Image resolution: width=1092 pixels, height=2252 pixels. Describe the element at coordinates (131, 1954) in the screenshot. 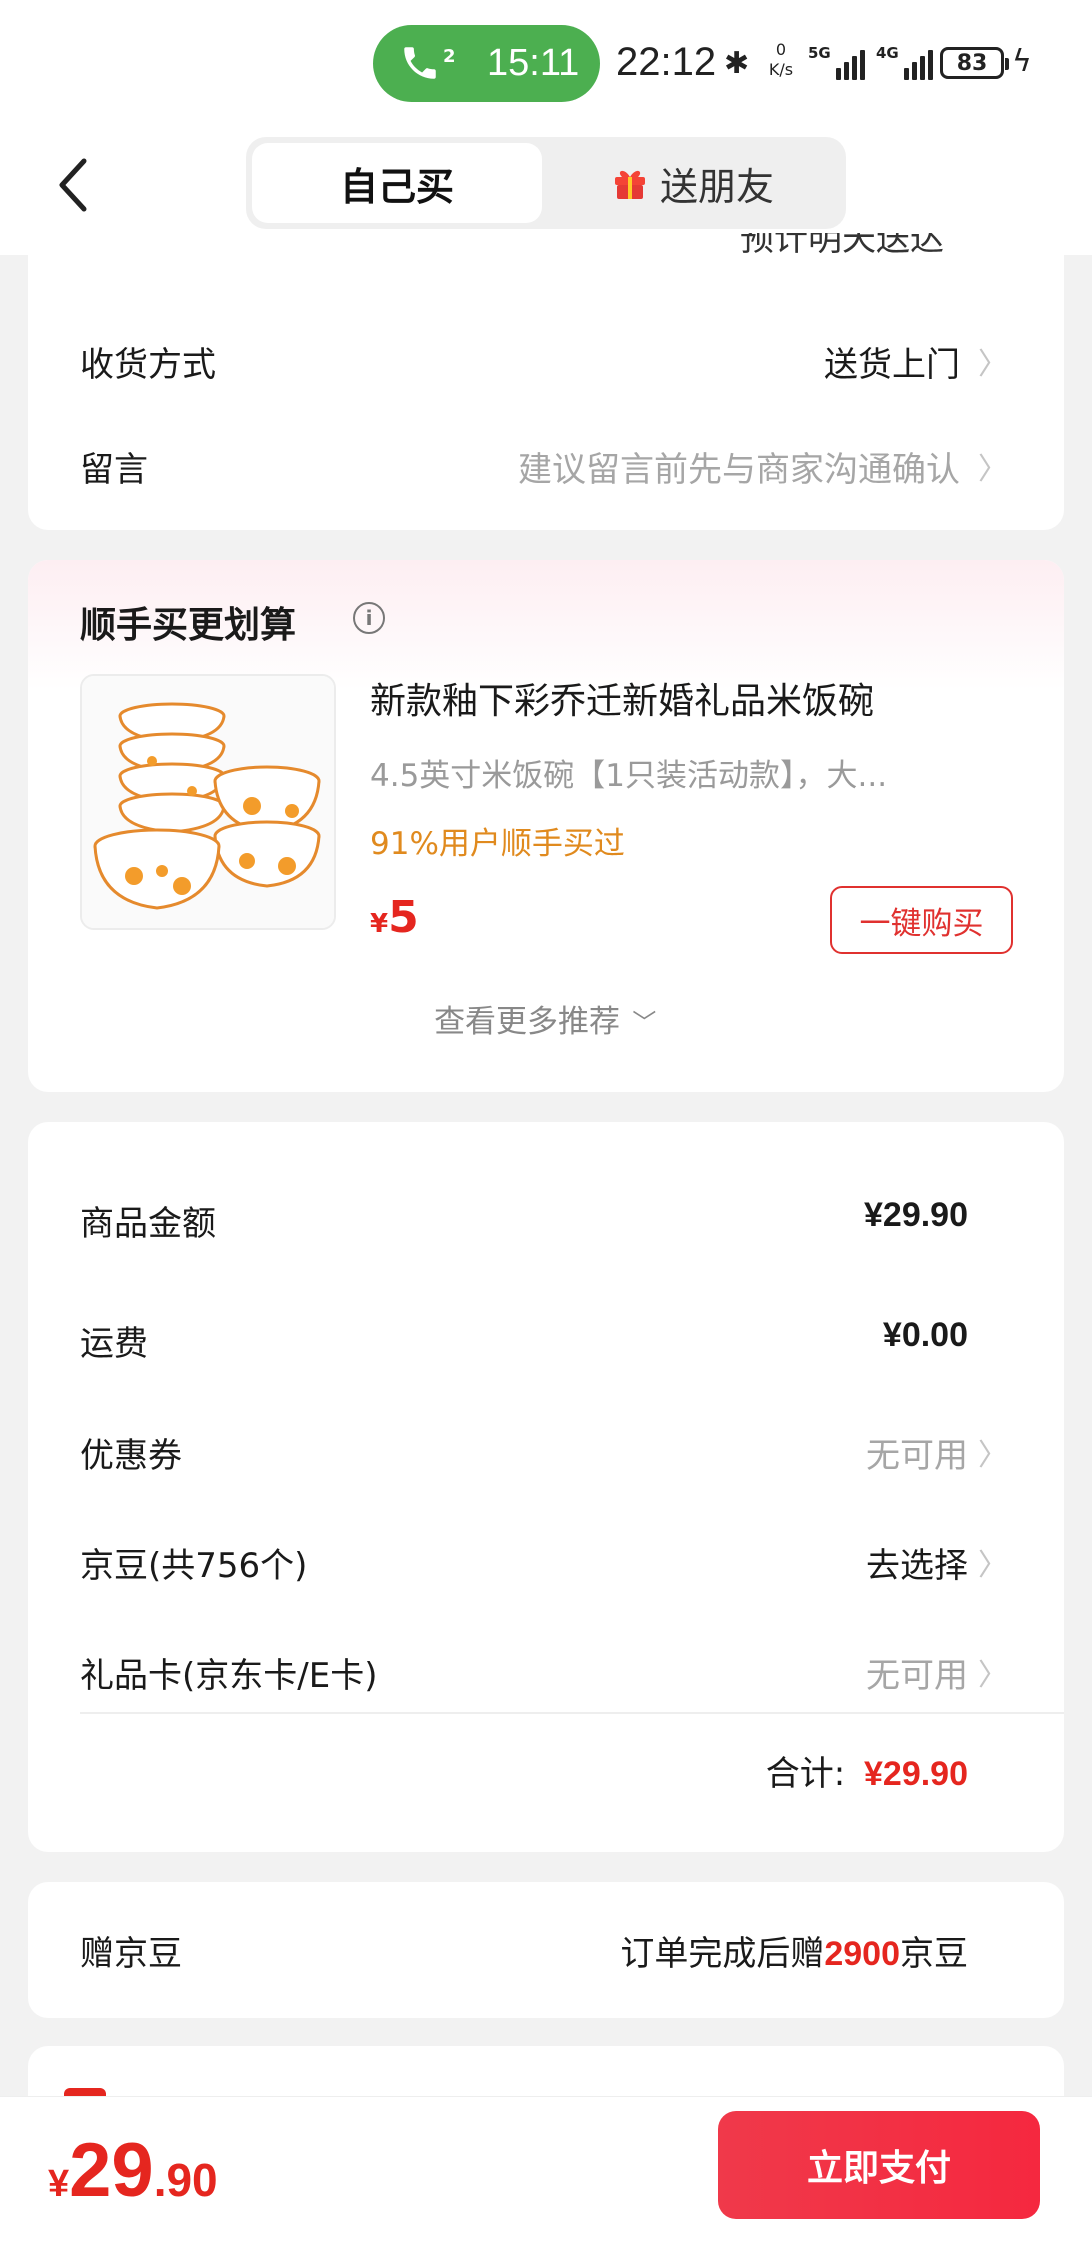

I see `bonus-label: 赠京豆` at that location.